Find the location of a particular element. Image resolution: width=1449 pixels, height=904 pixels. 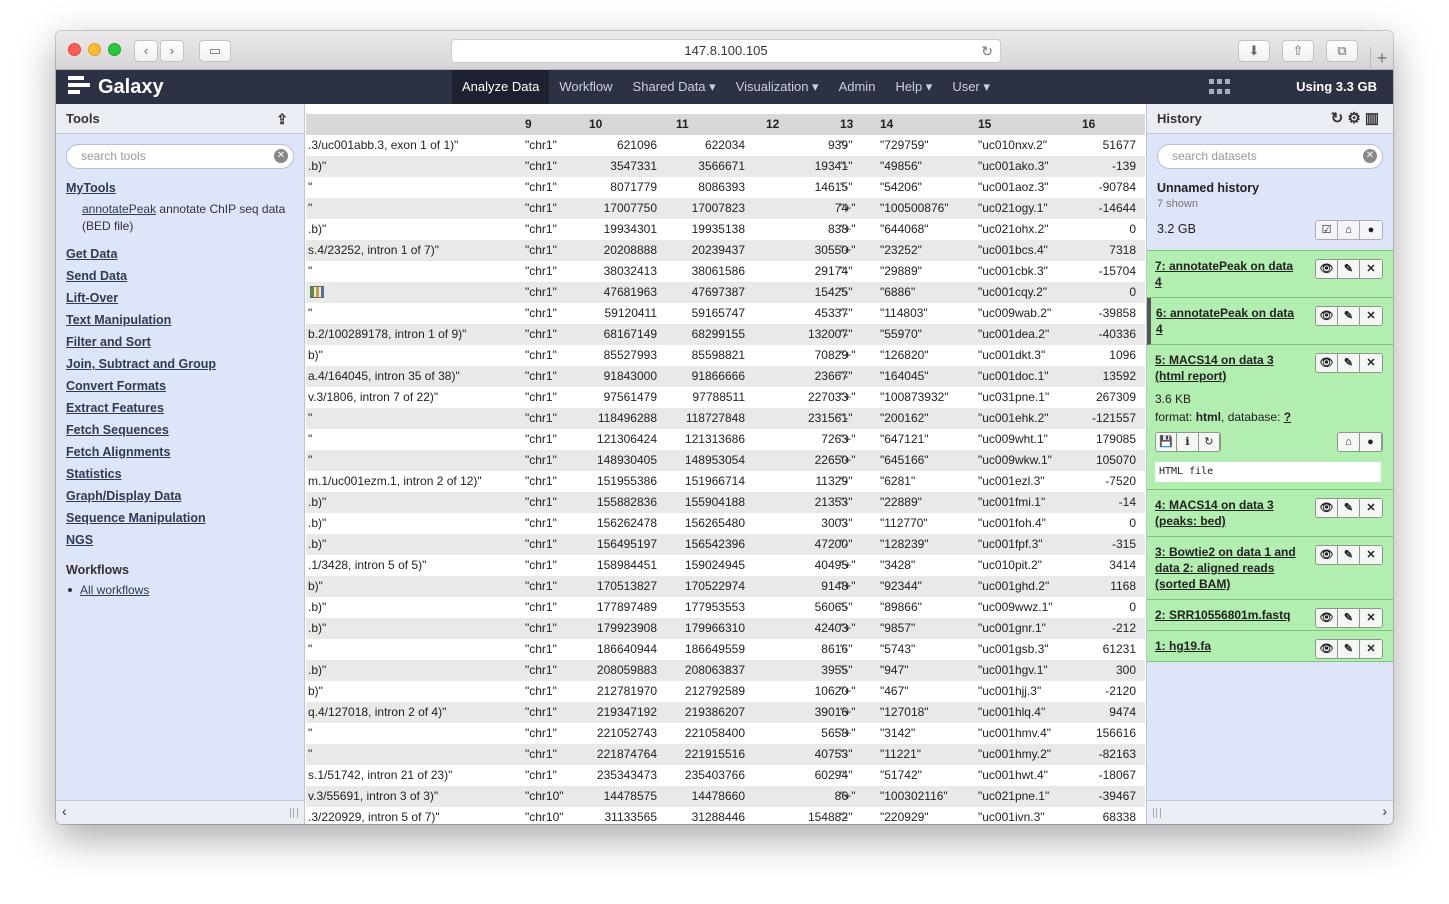

minimize-window-button is located at coordinates (94, 49).